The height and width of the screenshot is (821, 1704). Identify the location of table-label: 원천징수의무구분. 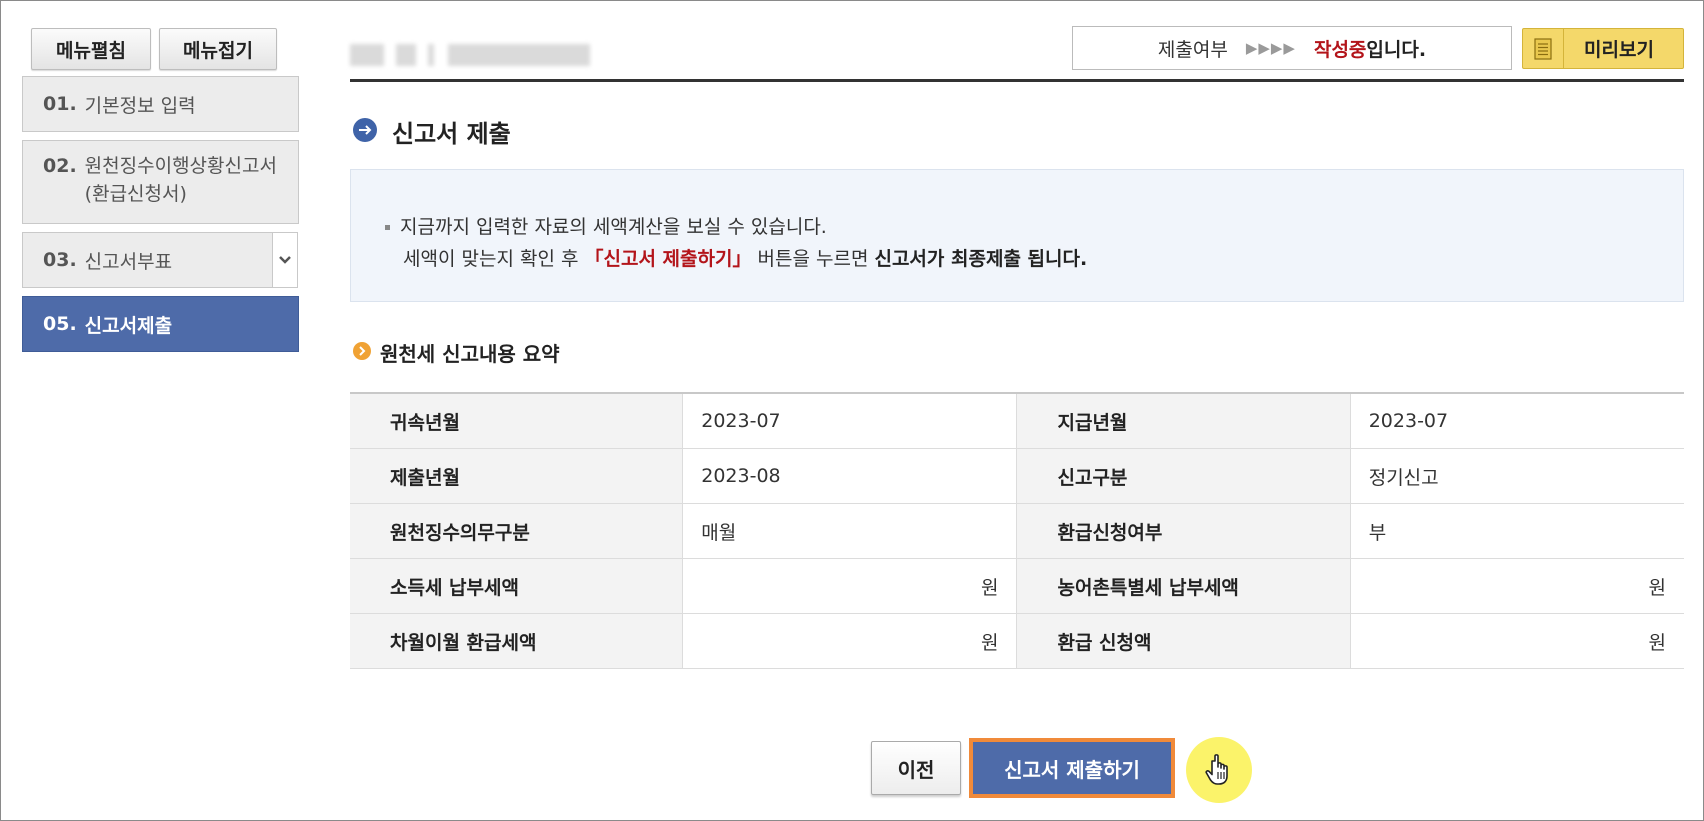
(516, 531).